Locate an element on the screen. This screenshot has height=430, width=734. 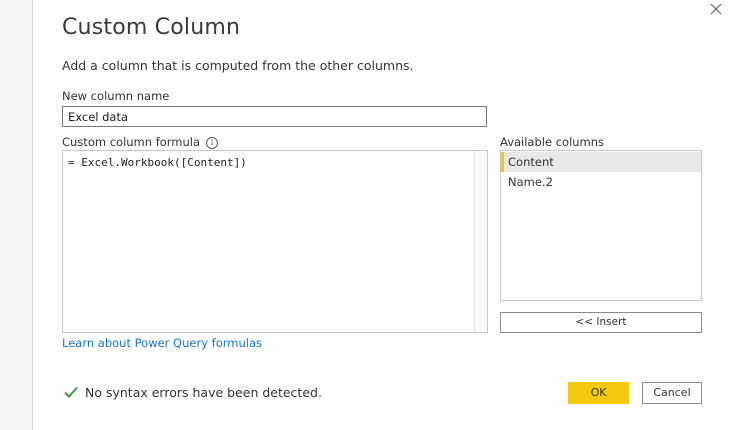
available-columns-list: Content Name.2 is located at coordinates (601, 225).